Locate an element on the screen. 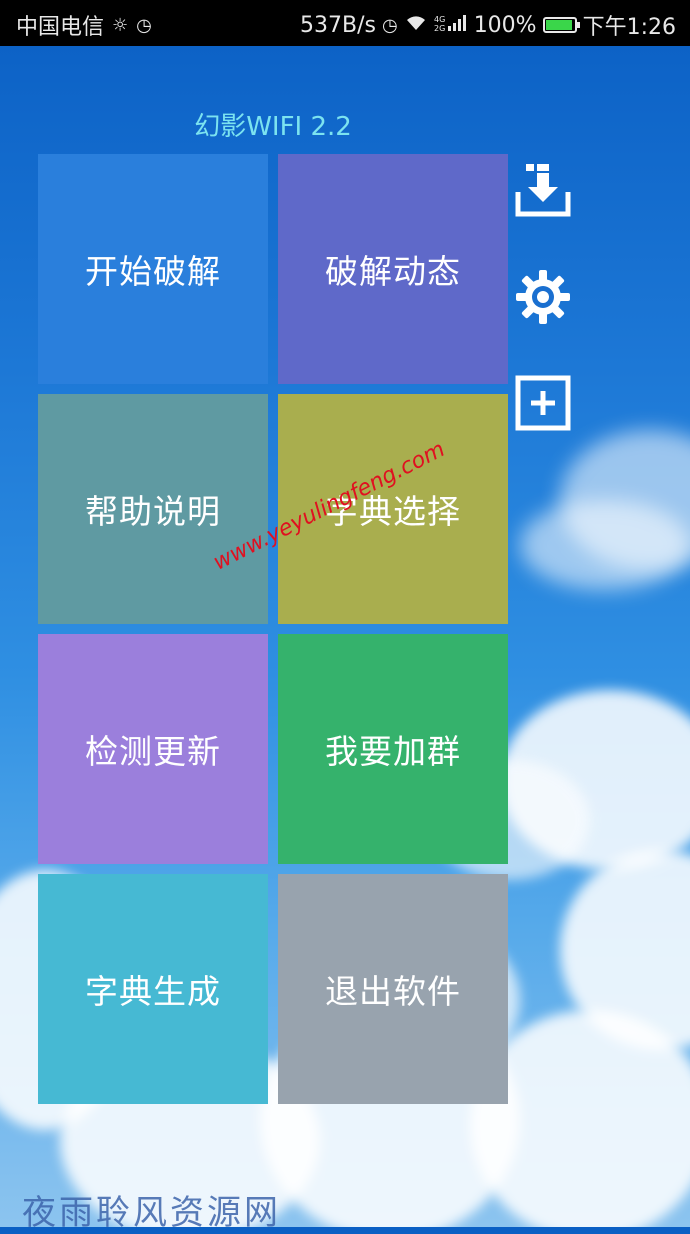  join-group-button: 我要加群 is located at coordinates (393, 749).